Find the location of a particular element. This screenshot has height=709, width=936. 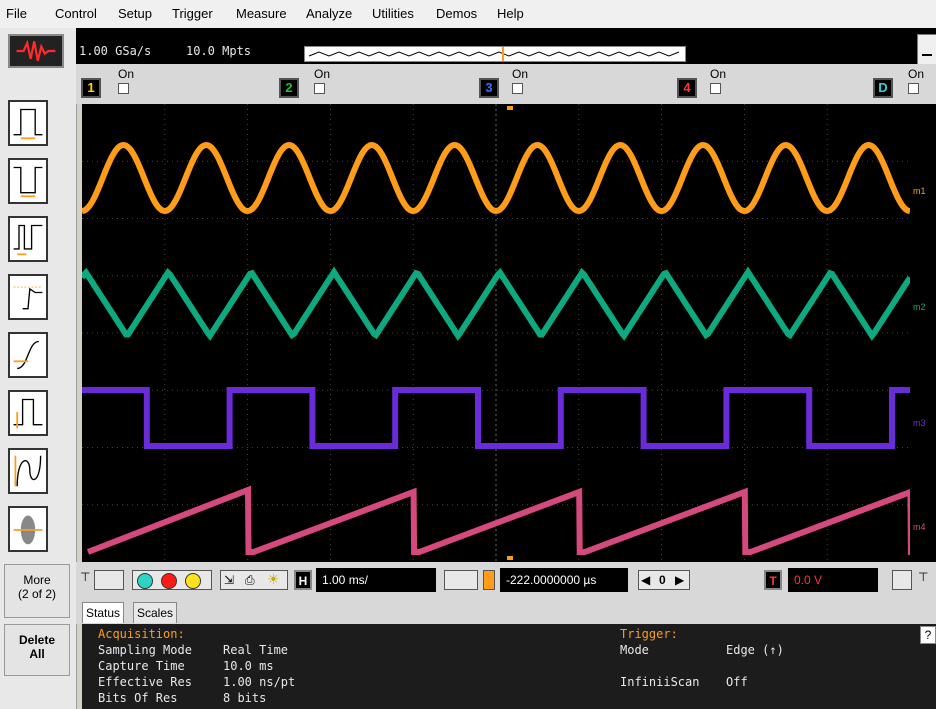

trigger-key: Mode is located at coordinates (634, 650).